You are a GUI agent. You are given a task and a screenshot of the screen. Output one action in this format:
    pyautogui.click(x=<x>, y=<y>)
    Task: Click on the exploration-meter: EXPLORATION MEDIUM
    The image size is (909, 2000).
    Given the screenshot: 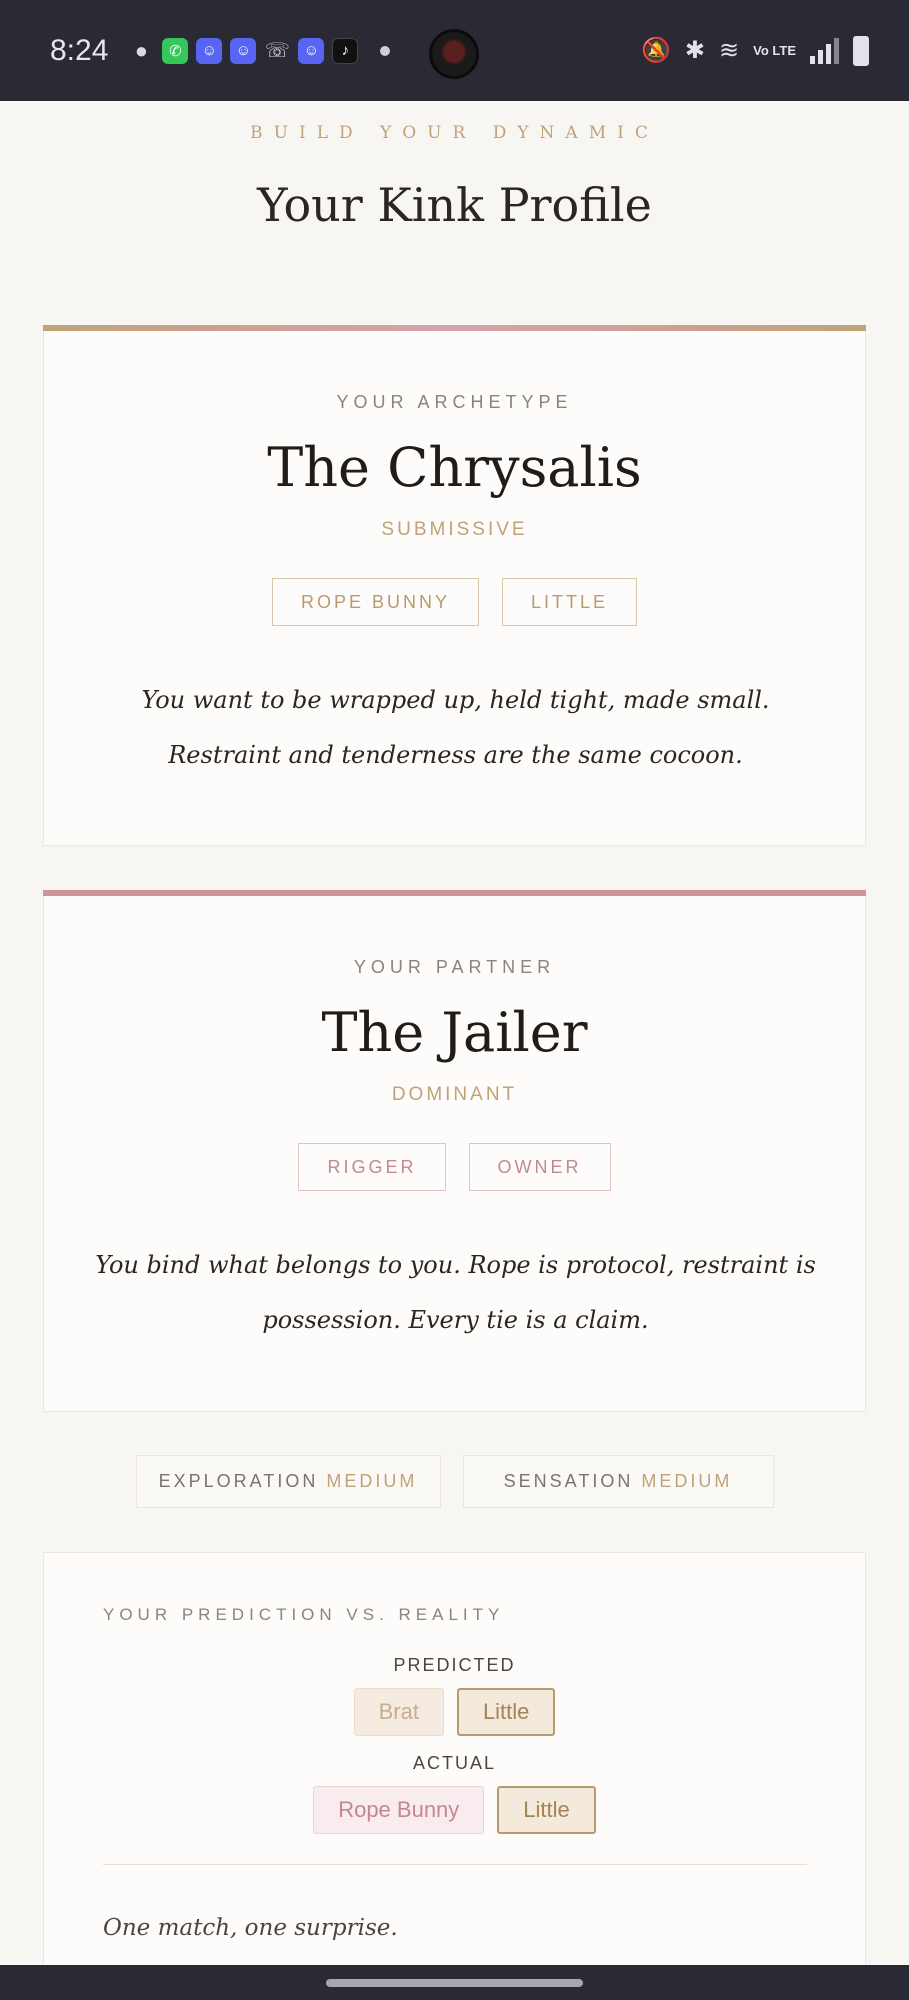 What is the action you would take?
    pyautogui.click(x=288, y=1481)
    